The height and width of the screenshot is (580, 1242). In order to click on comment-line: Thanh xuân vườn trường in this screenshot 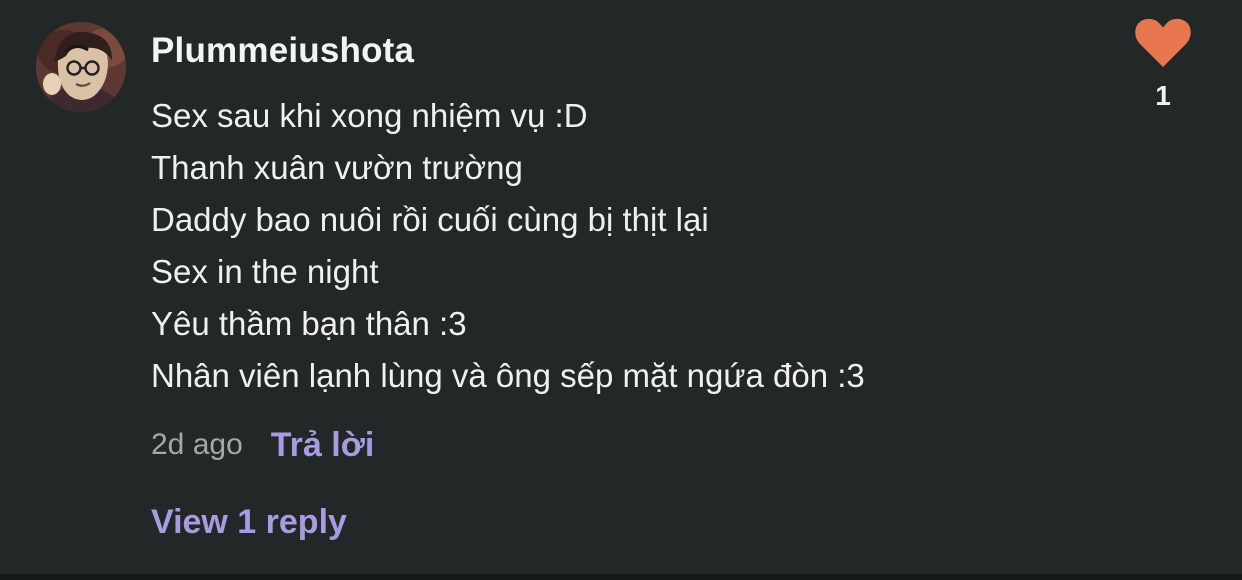, I will do `click(337, 167)`.